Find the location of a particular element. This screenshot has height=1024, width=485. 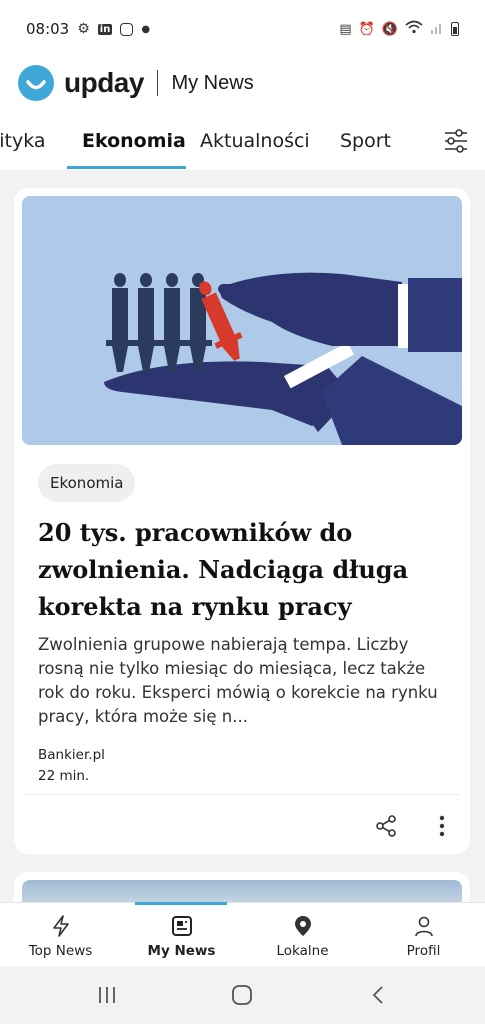

section-title: My News is located at coordinates (212, 82).